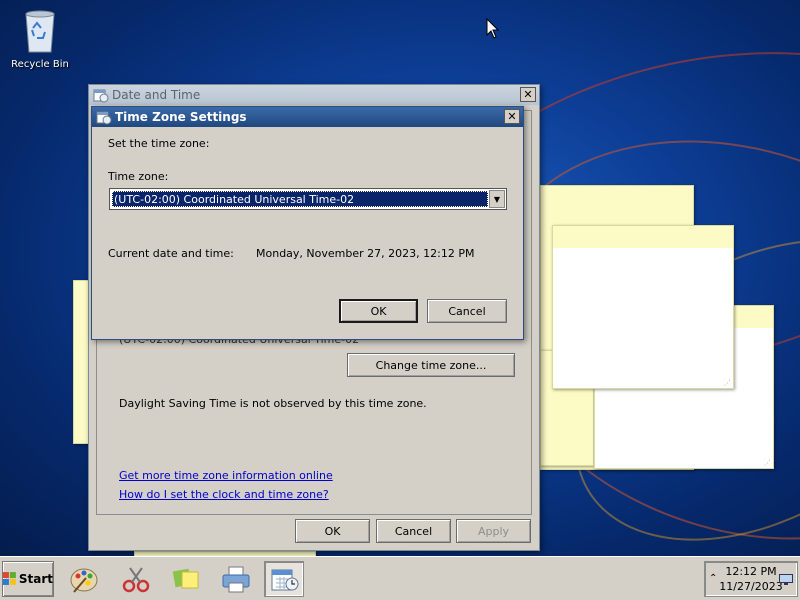 Image resolution: width=800 pixels, height=600 pixels. I want to click on sticky-note: ⋰, so click(643, 307).